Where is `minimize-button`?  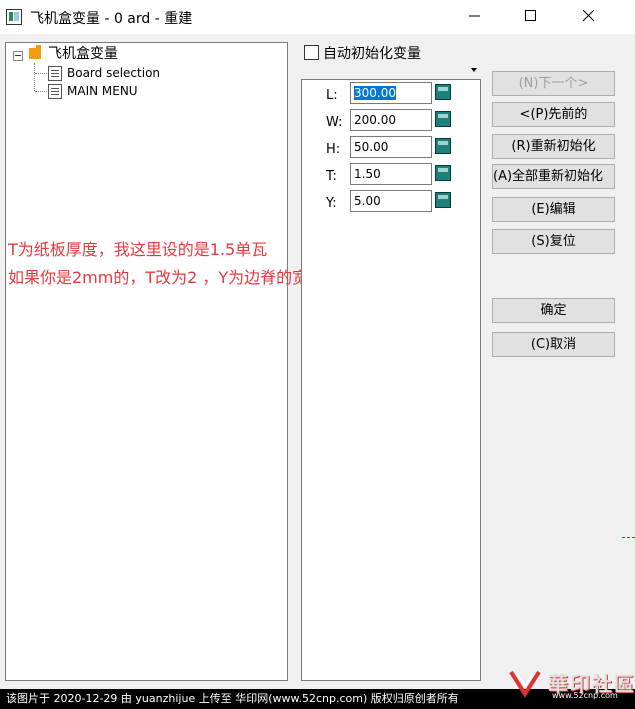
minimize-button is located at coordinates (475, 16).